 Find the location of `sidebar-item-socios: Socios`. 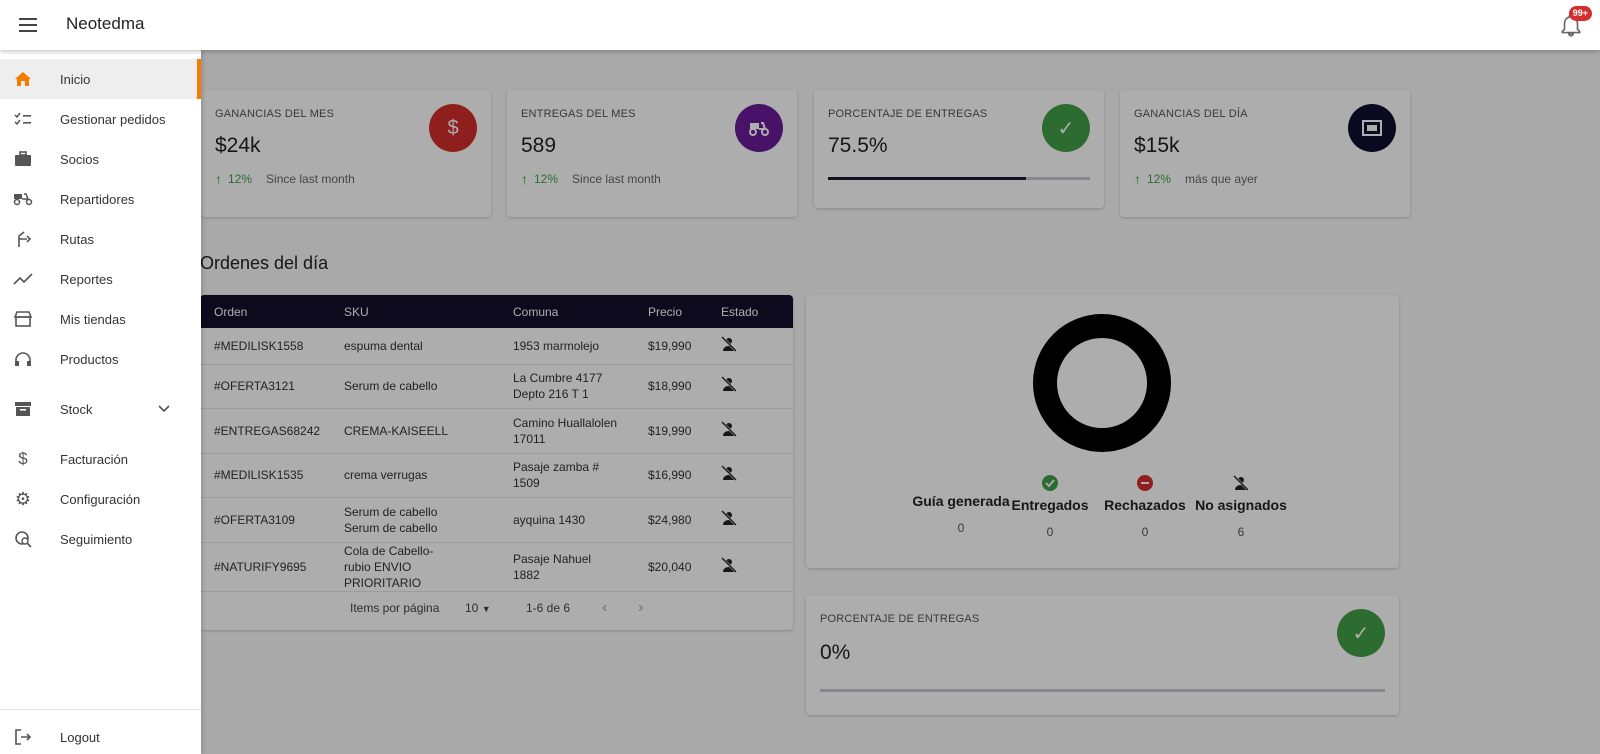

sidebar-item-socios: Socios is located at coordinates (100, 159).